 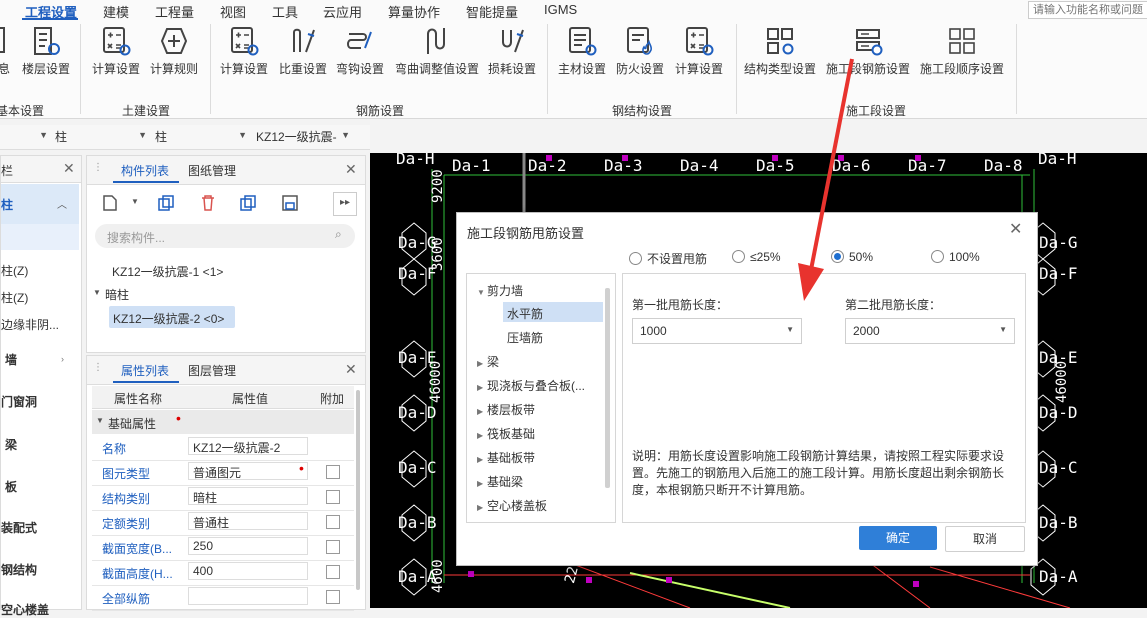 I want to click on save-template-icon, so click(x=290, y=204).